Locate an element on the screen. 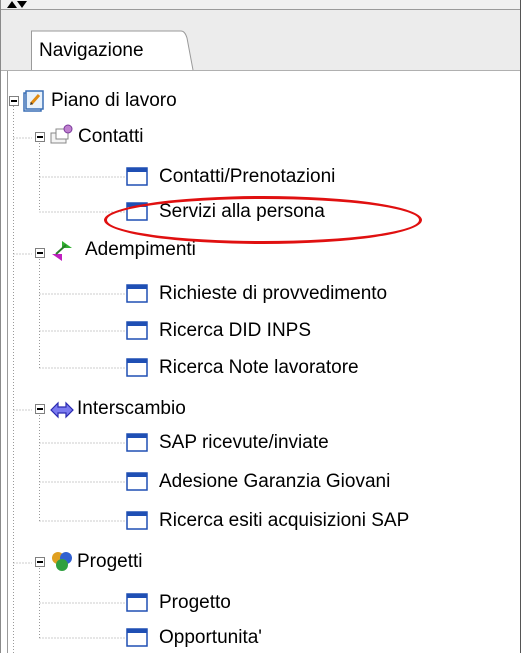 The image size is (531, 655). tree-item-ricerca-note-lavoratore: Ricerca Note lavoratore is located at coordinates (259, 368).